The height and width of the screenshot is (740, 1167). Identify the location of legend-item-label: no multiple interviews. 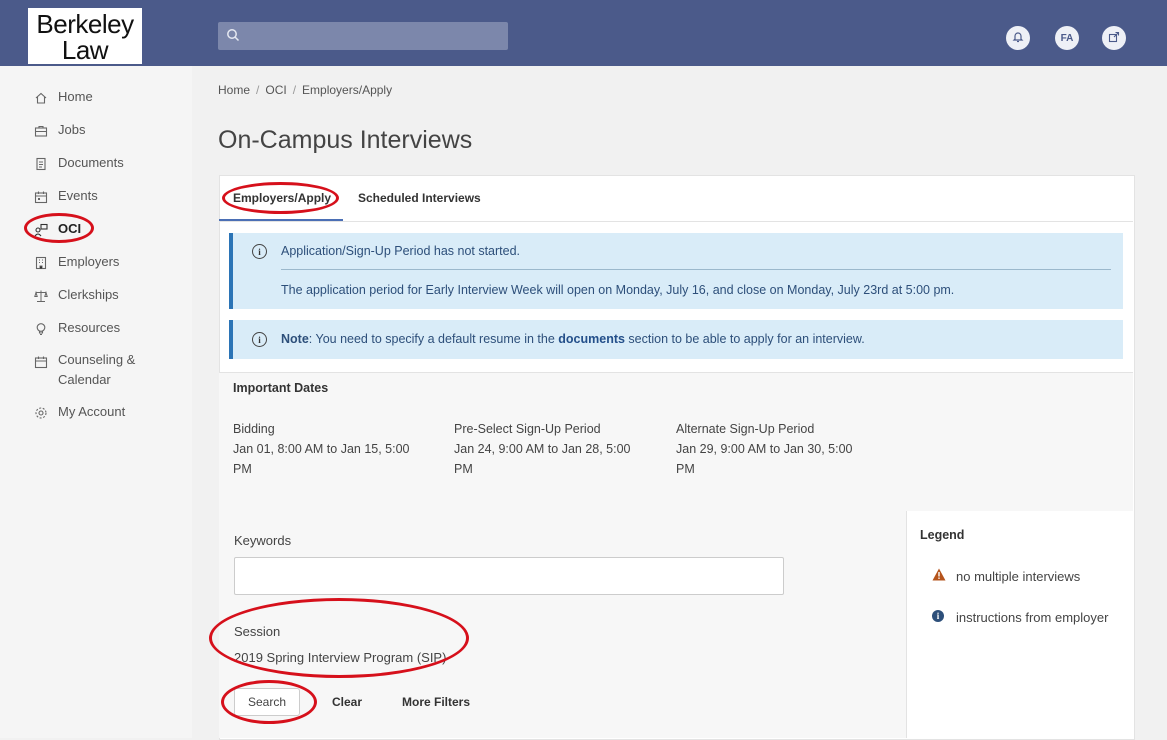
(1018, 576).